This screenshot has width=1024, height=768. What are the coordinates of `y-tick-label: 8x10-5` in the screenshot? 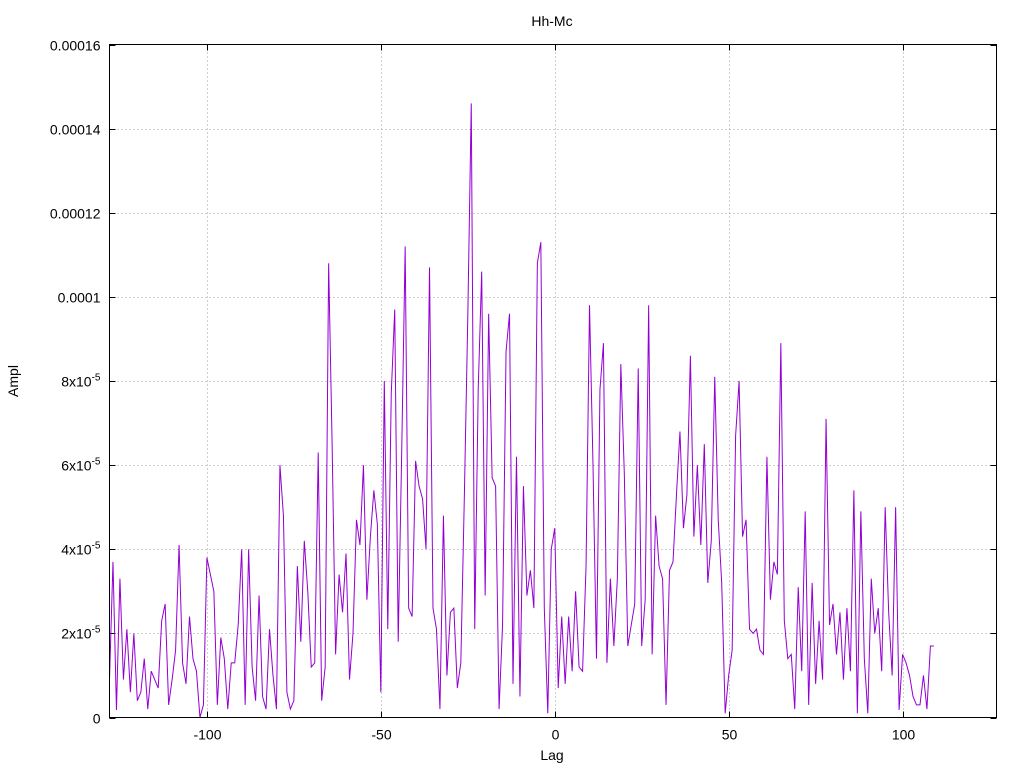 It's located at (81, 381).